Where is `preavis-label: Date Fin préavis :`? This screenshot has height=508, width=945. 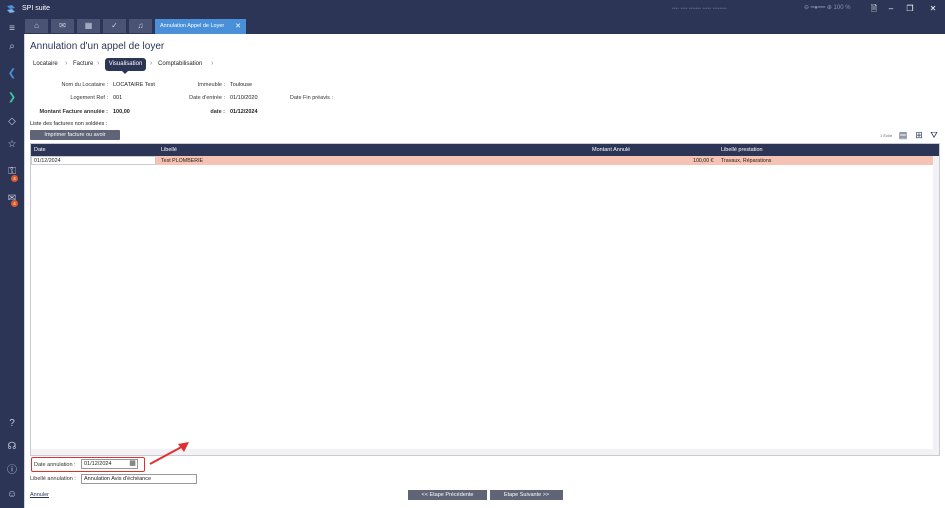
preavis-label: Date Fin préavis : is located at coordinates (311, 98).